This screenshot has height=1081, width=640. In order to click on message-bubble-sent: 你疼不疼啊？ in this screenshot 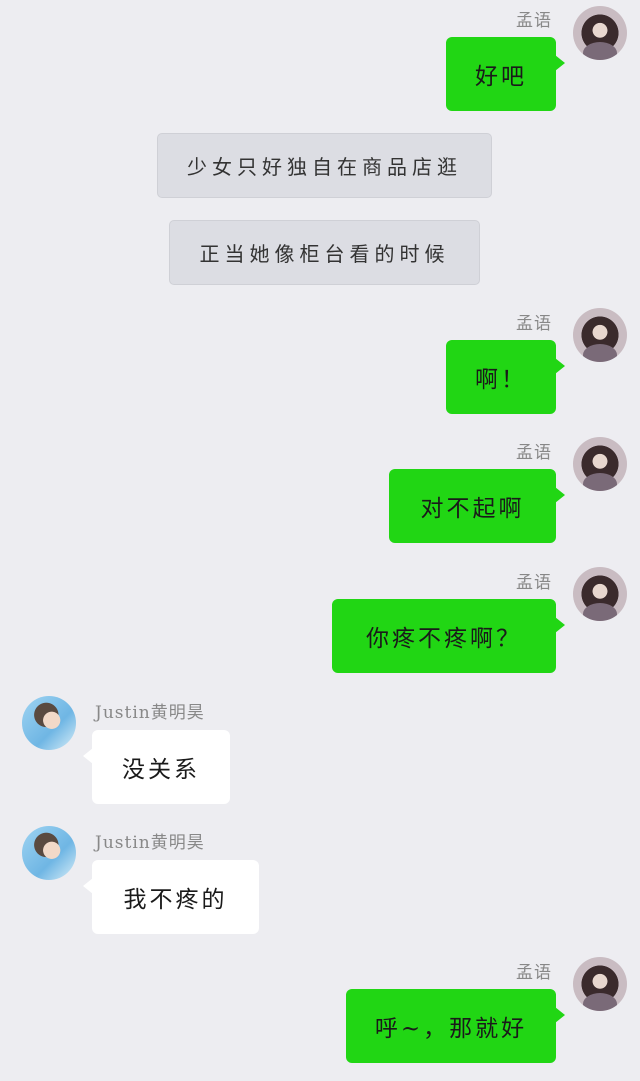, I will do `click(448, 636)`.